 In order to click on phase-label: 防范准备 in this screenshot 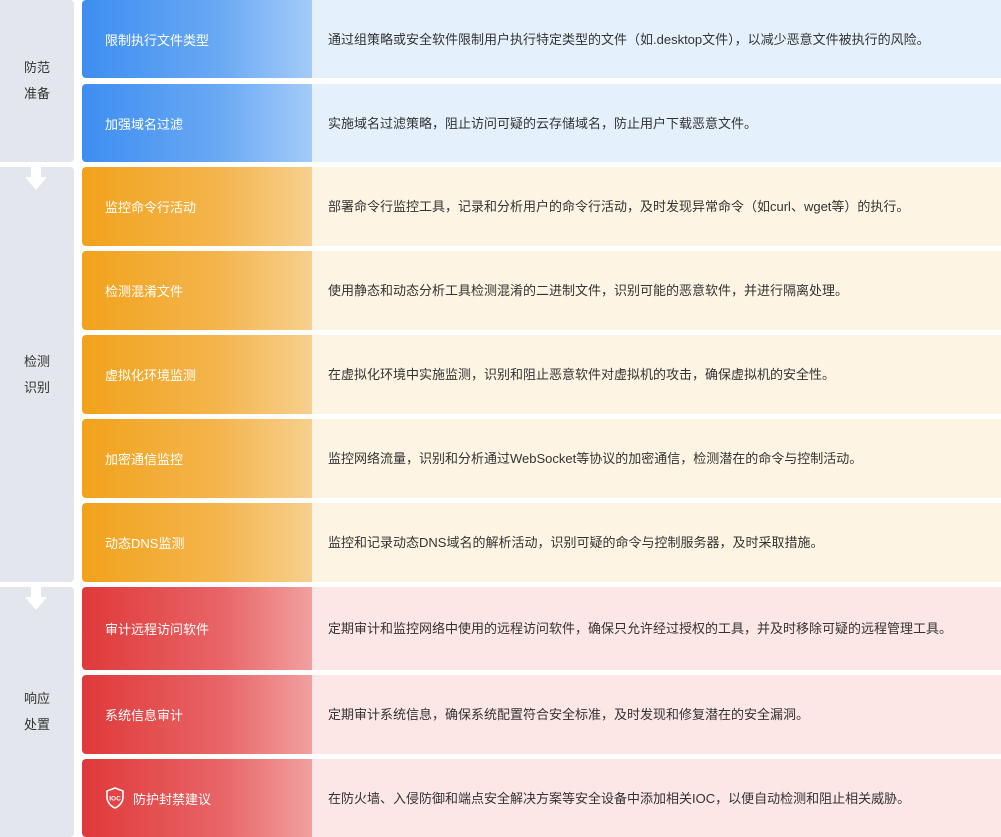, I will do `click(36, 80)`.